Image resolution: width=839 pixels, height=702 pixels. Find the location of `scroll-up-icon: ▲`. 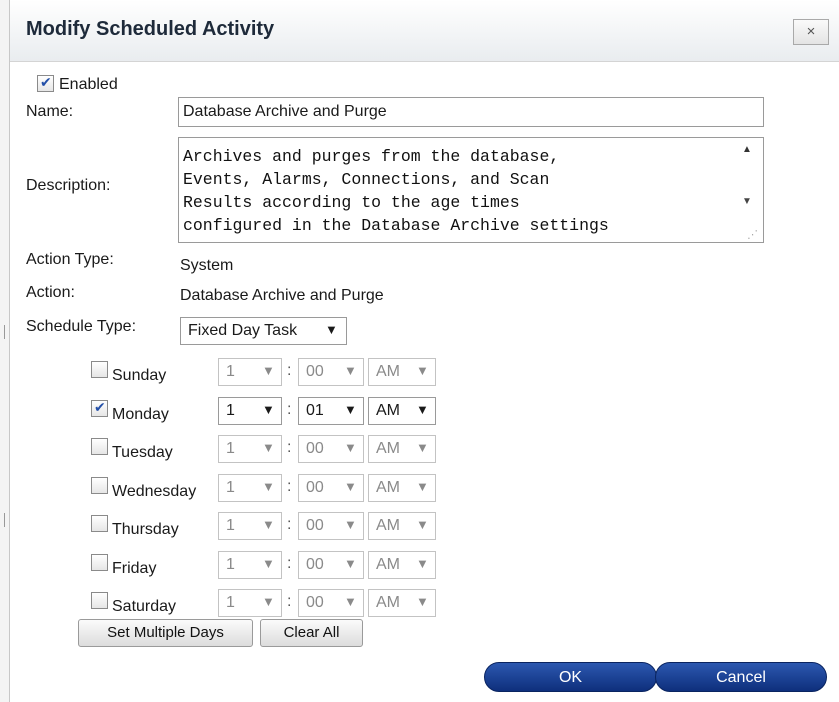

scroll-up-icon: ▲ is located at coordinates (747, 149).